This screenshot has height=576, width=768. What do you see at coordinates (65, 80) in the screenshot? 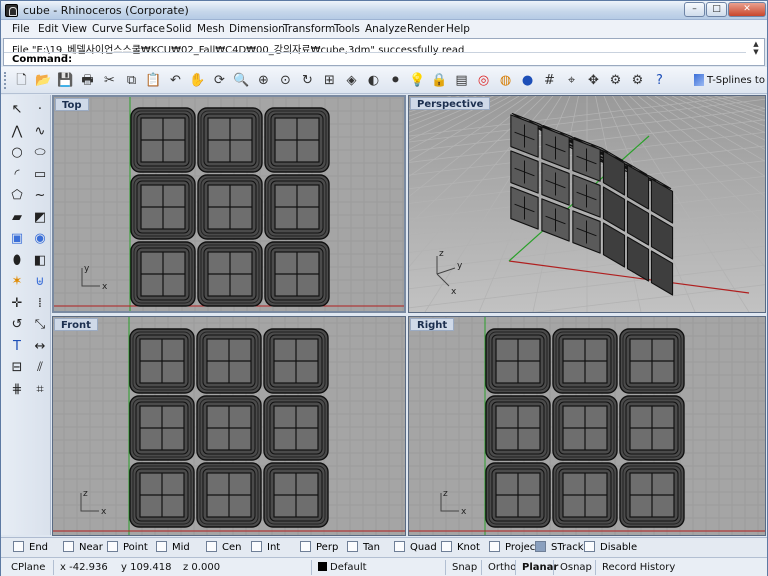
I see `save-icon: 💾` at bounding box center [65, 80].